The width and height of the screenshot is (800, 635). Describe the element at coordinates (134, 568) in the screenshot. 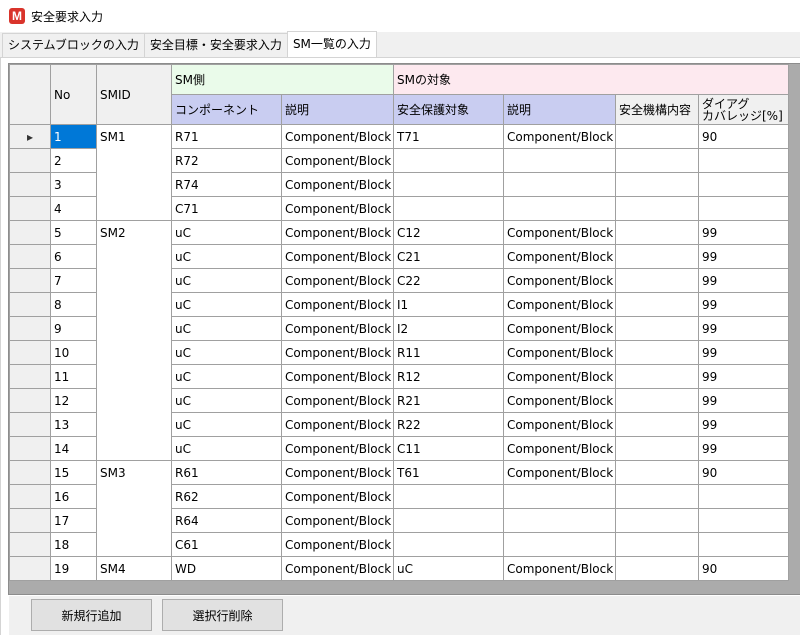

I see `cell-smid: SM4` at that location.